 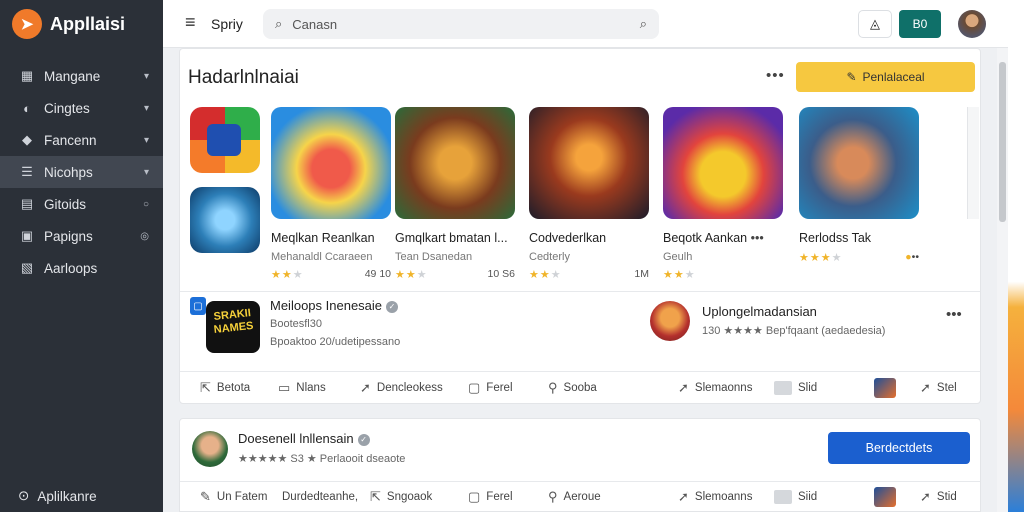 I want to click on row-title: Meiloops Inenesaie ✓, so click(x=334, y=305).